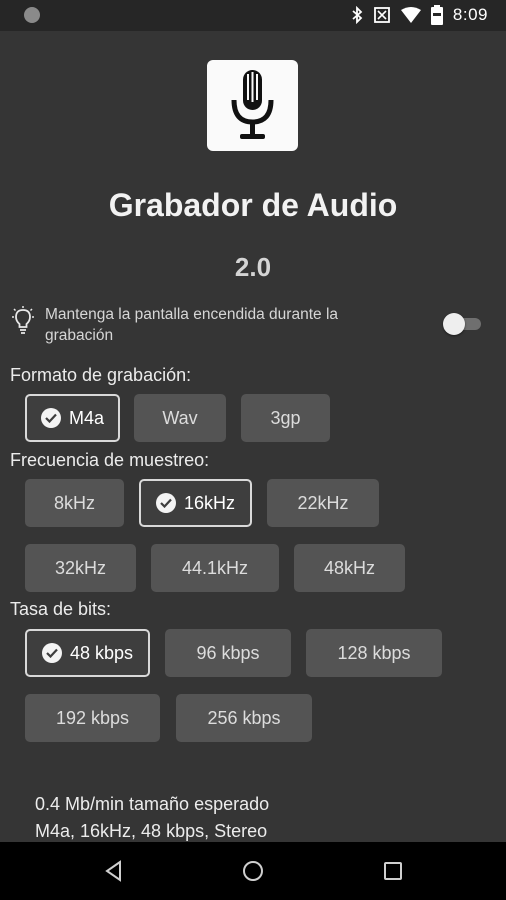 The height and width of the screenshot is (900, 506). I want to click on status-icons: 8:09, so click(419, 15).